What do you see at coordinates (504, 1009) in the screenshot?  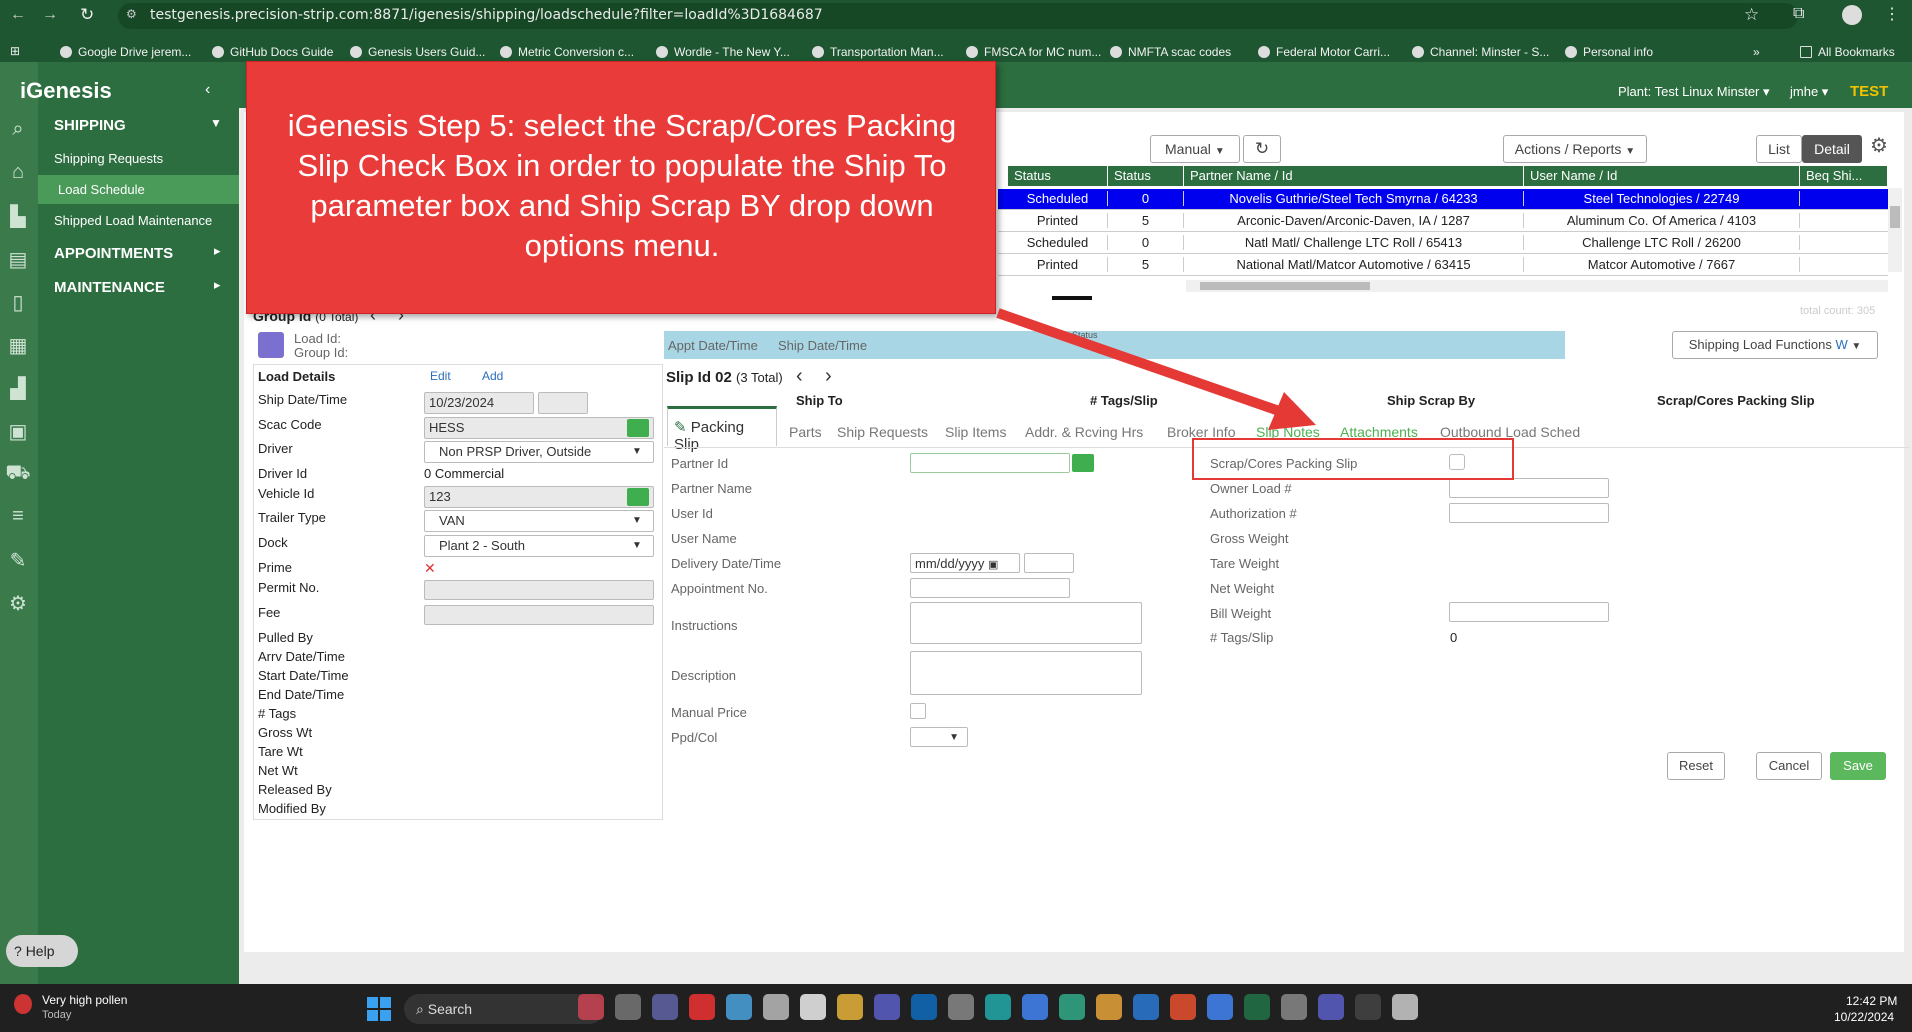 I see `taskbar-search: ⌕ Search` at bounding box center [504, 1009].